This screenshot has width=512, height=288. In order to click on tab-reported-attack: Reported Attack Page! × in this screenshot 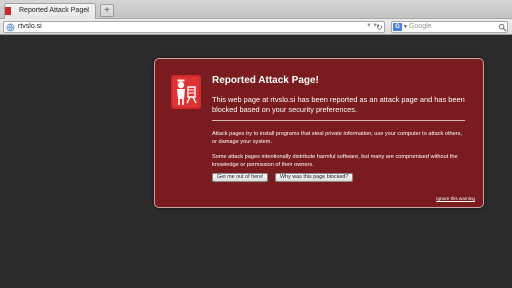, I will do `click(50, 11)`.